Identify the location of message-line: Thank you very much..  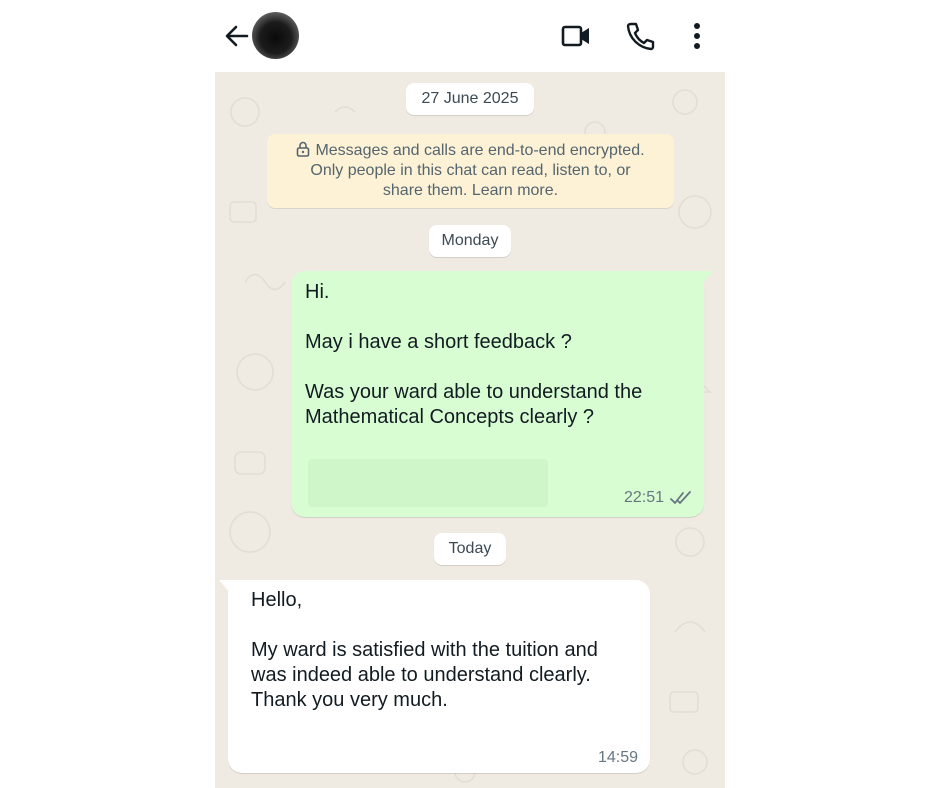
(349, 700).